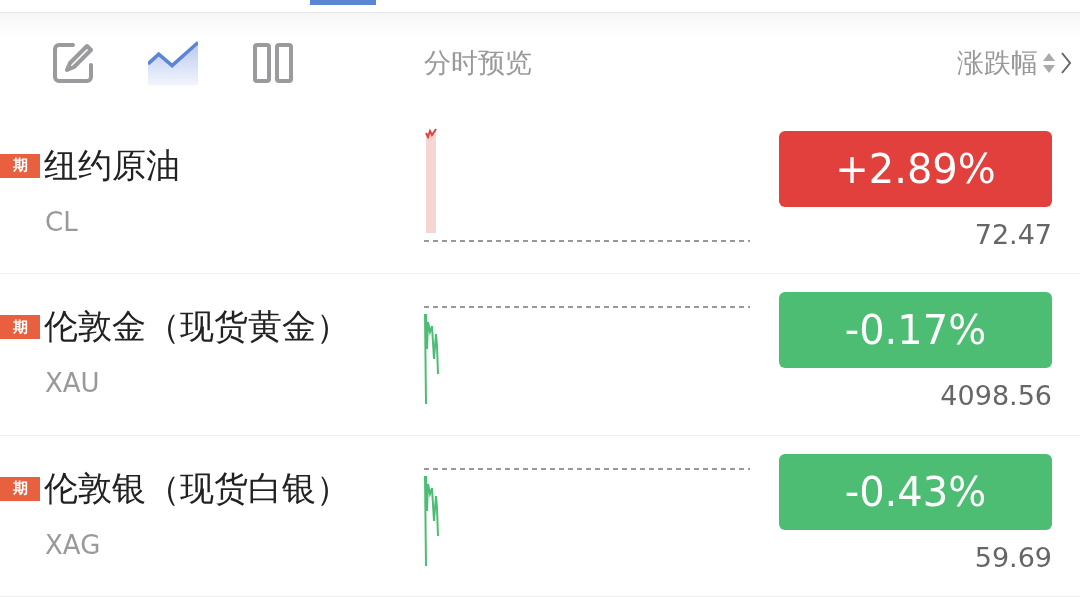  I want to click on change-badge: -0.43%, so click(915, 491).